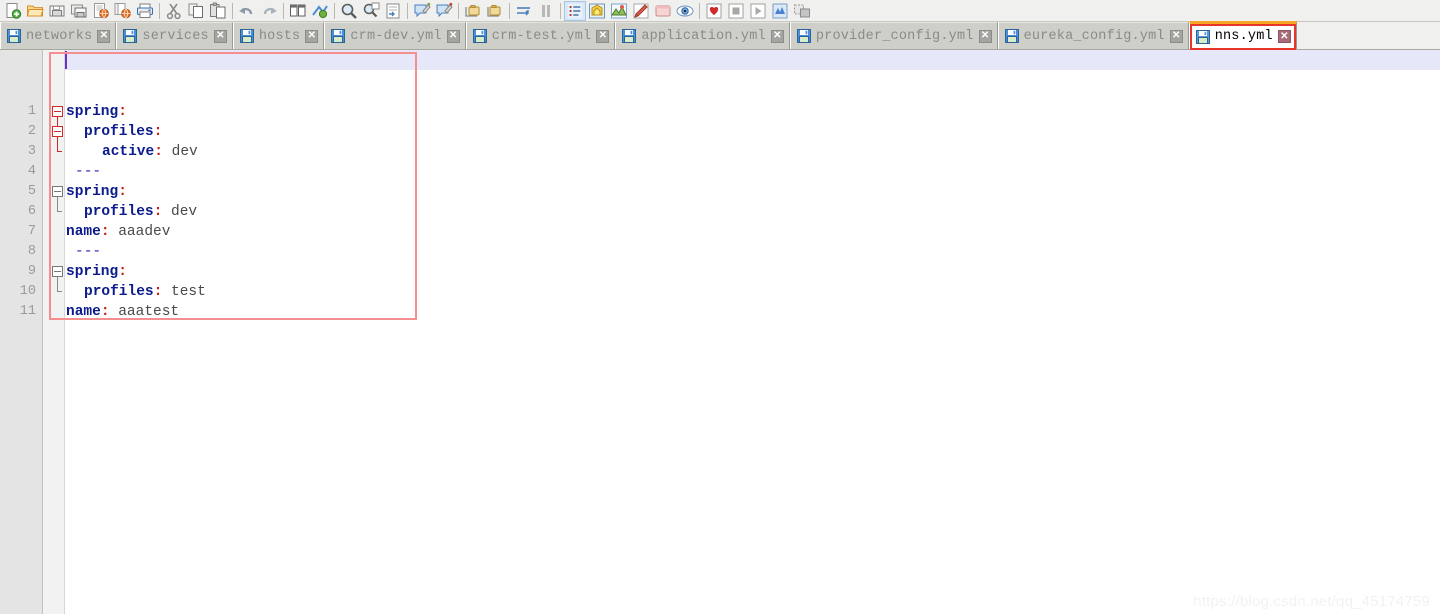  I want to click on paste-icon, so click(218, 11).